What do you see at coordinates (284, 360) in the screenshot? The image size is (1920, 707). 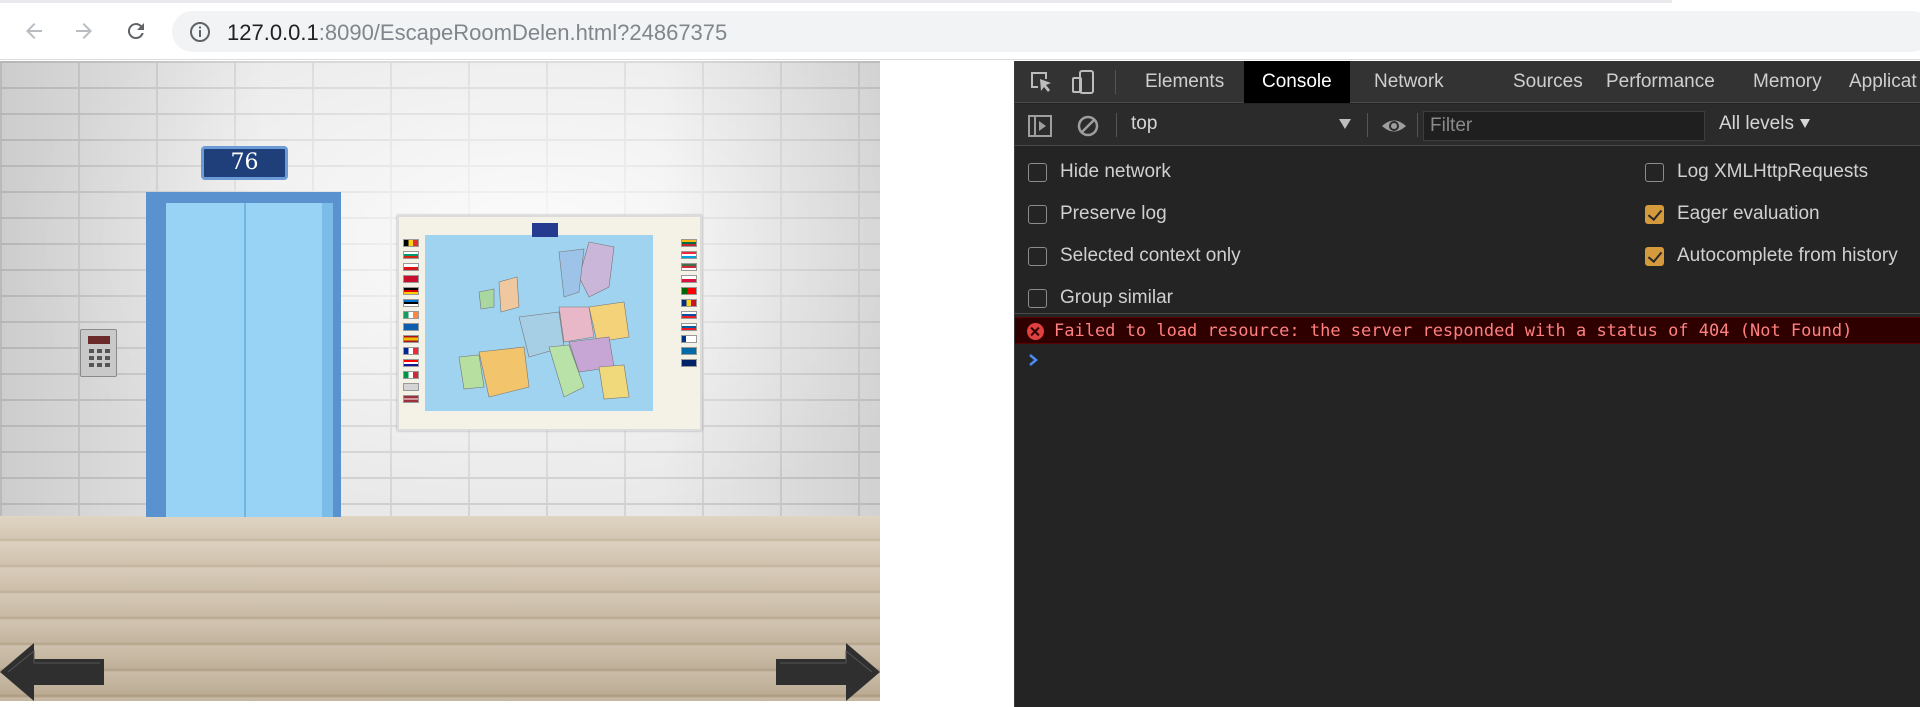 I see `elevator-door-right` at bounding box center [284, 360].